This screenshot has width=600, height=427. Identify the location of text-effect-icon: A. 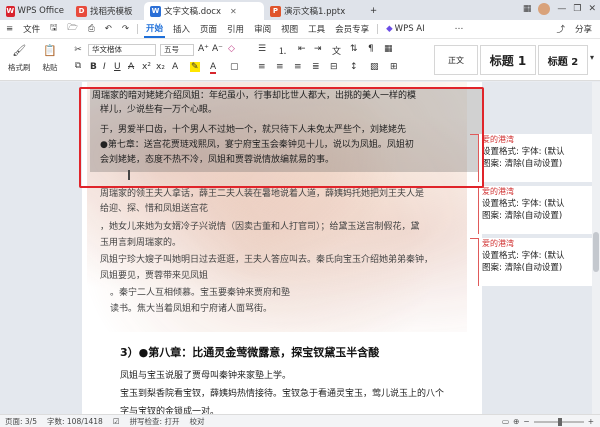
(175, 67).